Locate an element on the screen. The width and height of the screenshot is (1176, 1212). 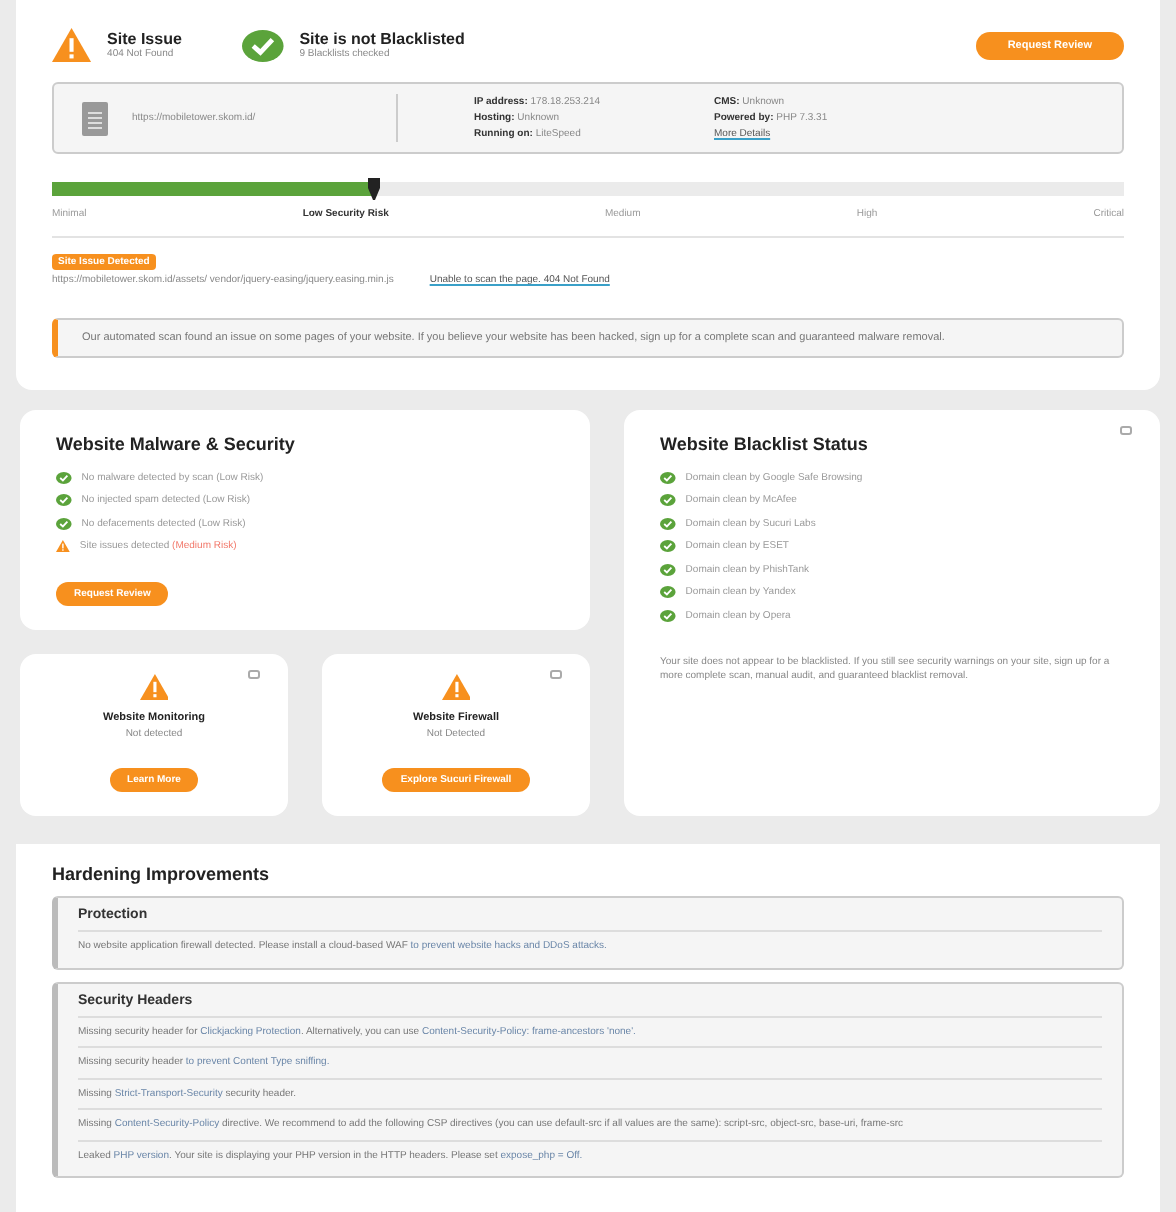
card-title: Website Malware & Security is located at coordinates (176, 444).